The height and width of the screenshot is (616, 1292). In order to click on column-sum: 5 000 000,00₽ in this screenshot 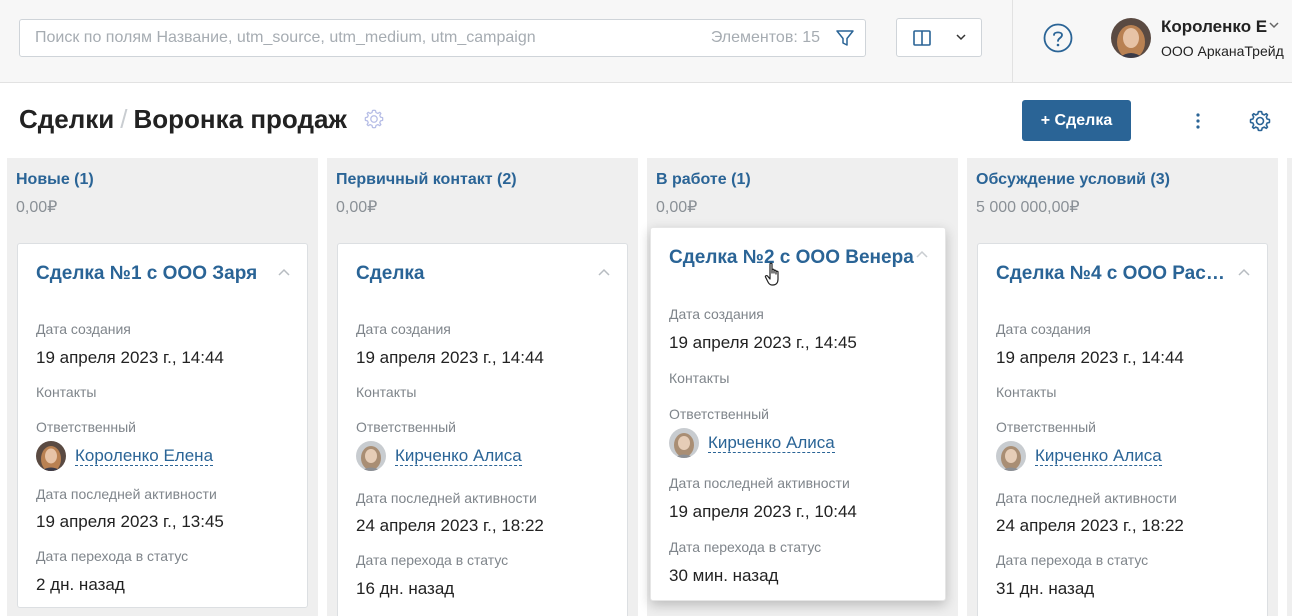, I will do `click(1028, 207)`.